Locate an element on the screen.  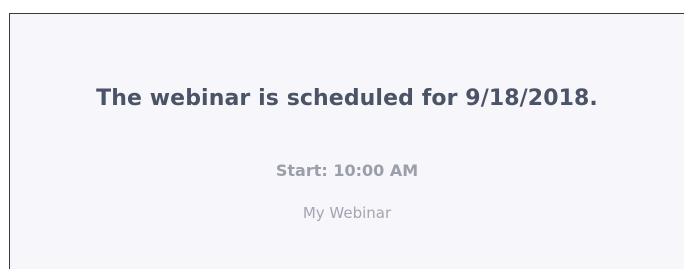
schedule-headline: The webinar is scheduled for 9/18/2018. is located at coordinates (347, 98).